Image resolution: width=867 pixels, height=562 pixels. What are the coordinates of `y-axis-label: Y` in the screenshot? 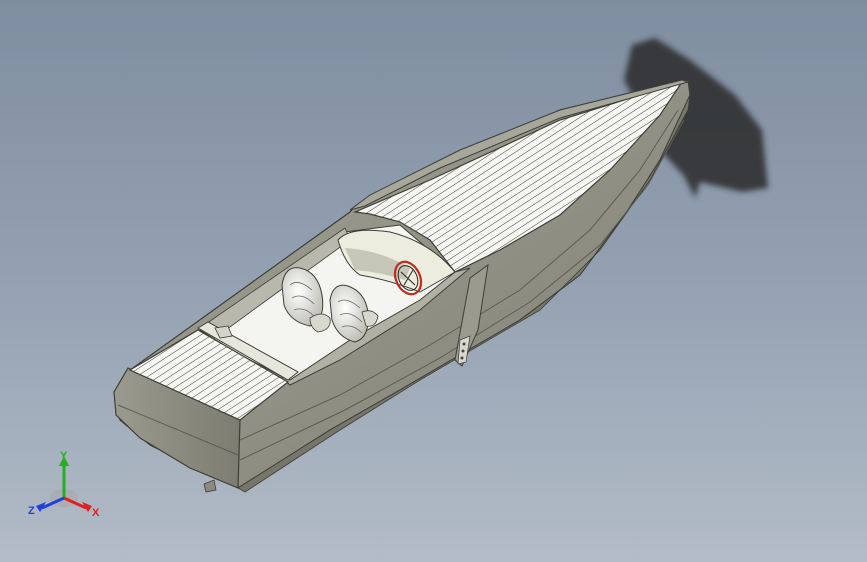 It's located at (64, 456).